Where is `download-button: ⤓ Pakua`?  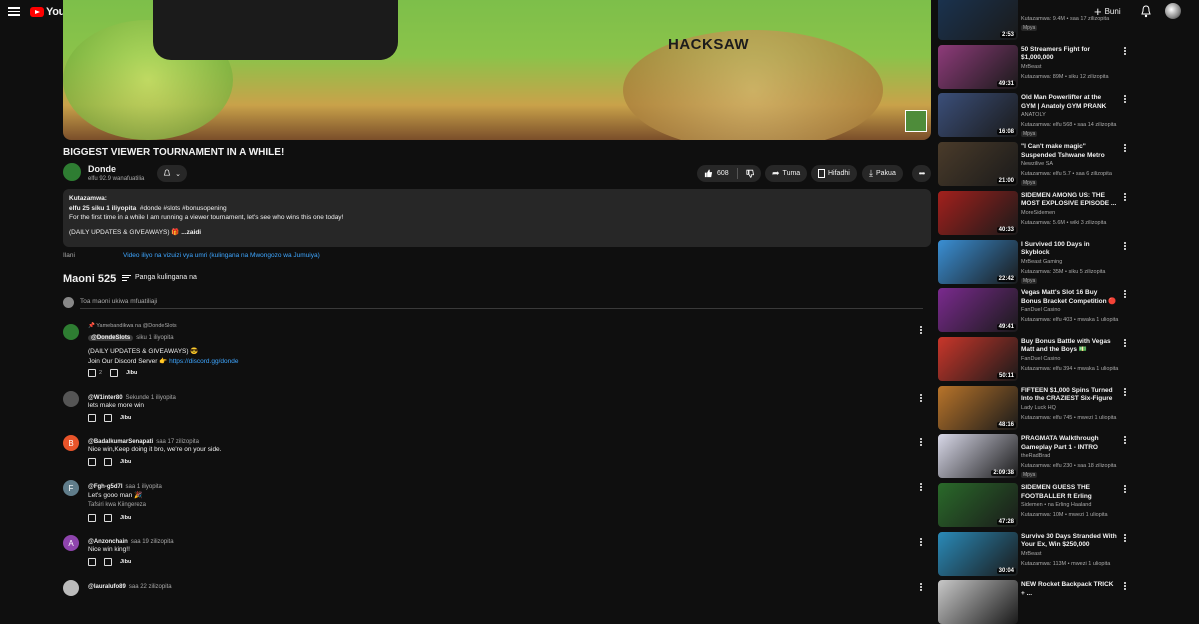
download-button: ⤓ Pakua is located at coordinates (882, 173).